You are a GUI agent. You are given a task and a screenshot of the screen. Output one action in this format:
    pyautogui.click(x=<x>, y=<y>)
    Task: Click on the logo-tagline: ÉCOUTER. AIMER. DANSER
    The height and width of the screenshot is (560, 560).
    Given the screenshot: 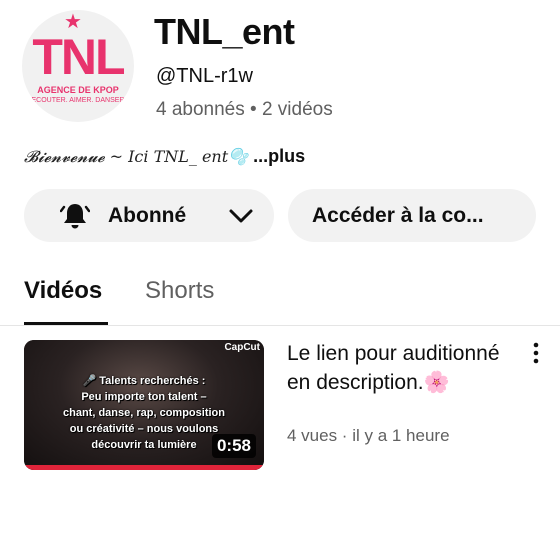 What is the action you would take?
    pyautogui.click(x=78, y=100)
    